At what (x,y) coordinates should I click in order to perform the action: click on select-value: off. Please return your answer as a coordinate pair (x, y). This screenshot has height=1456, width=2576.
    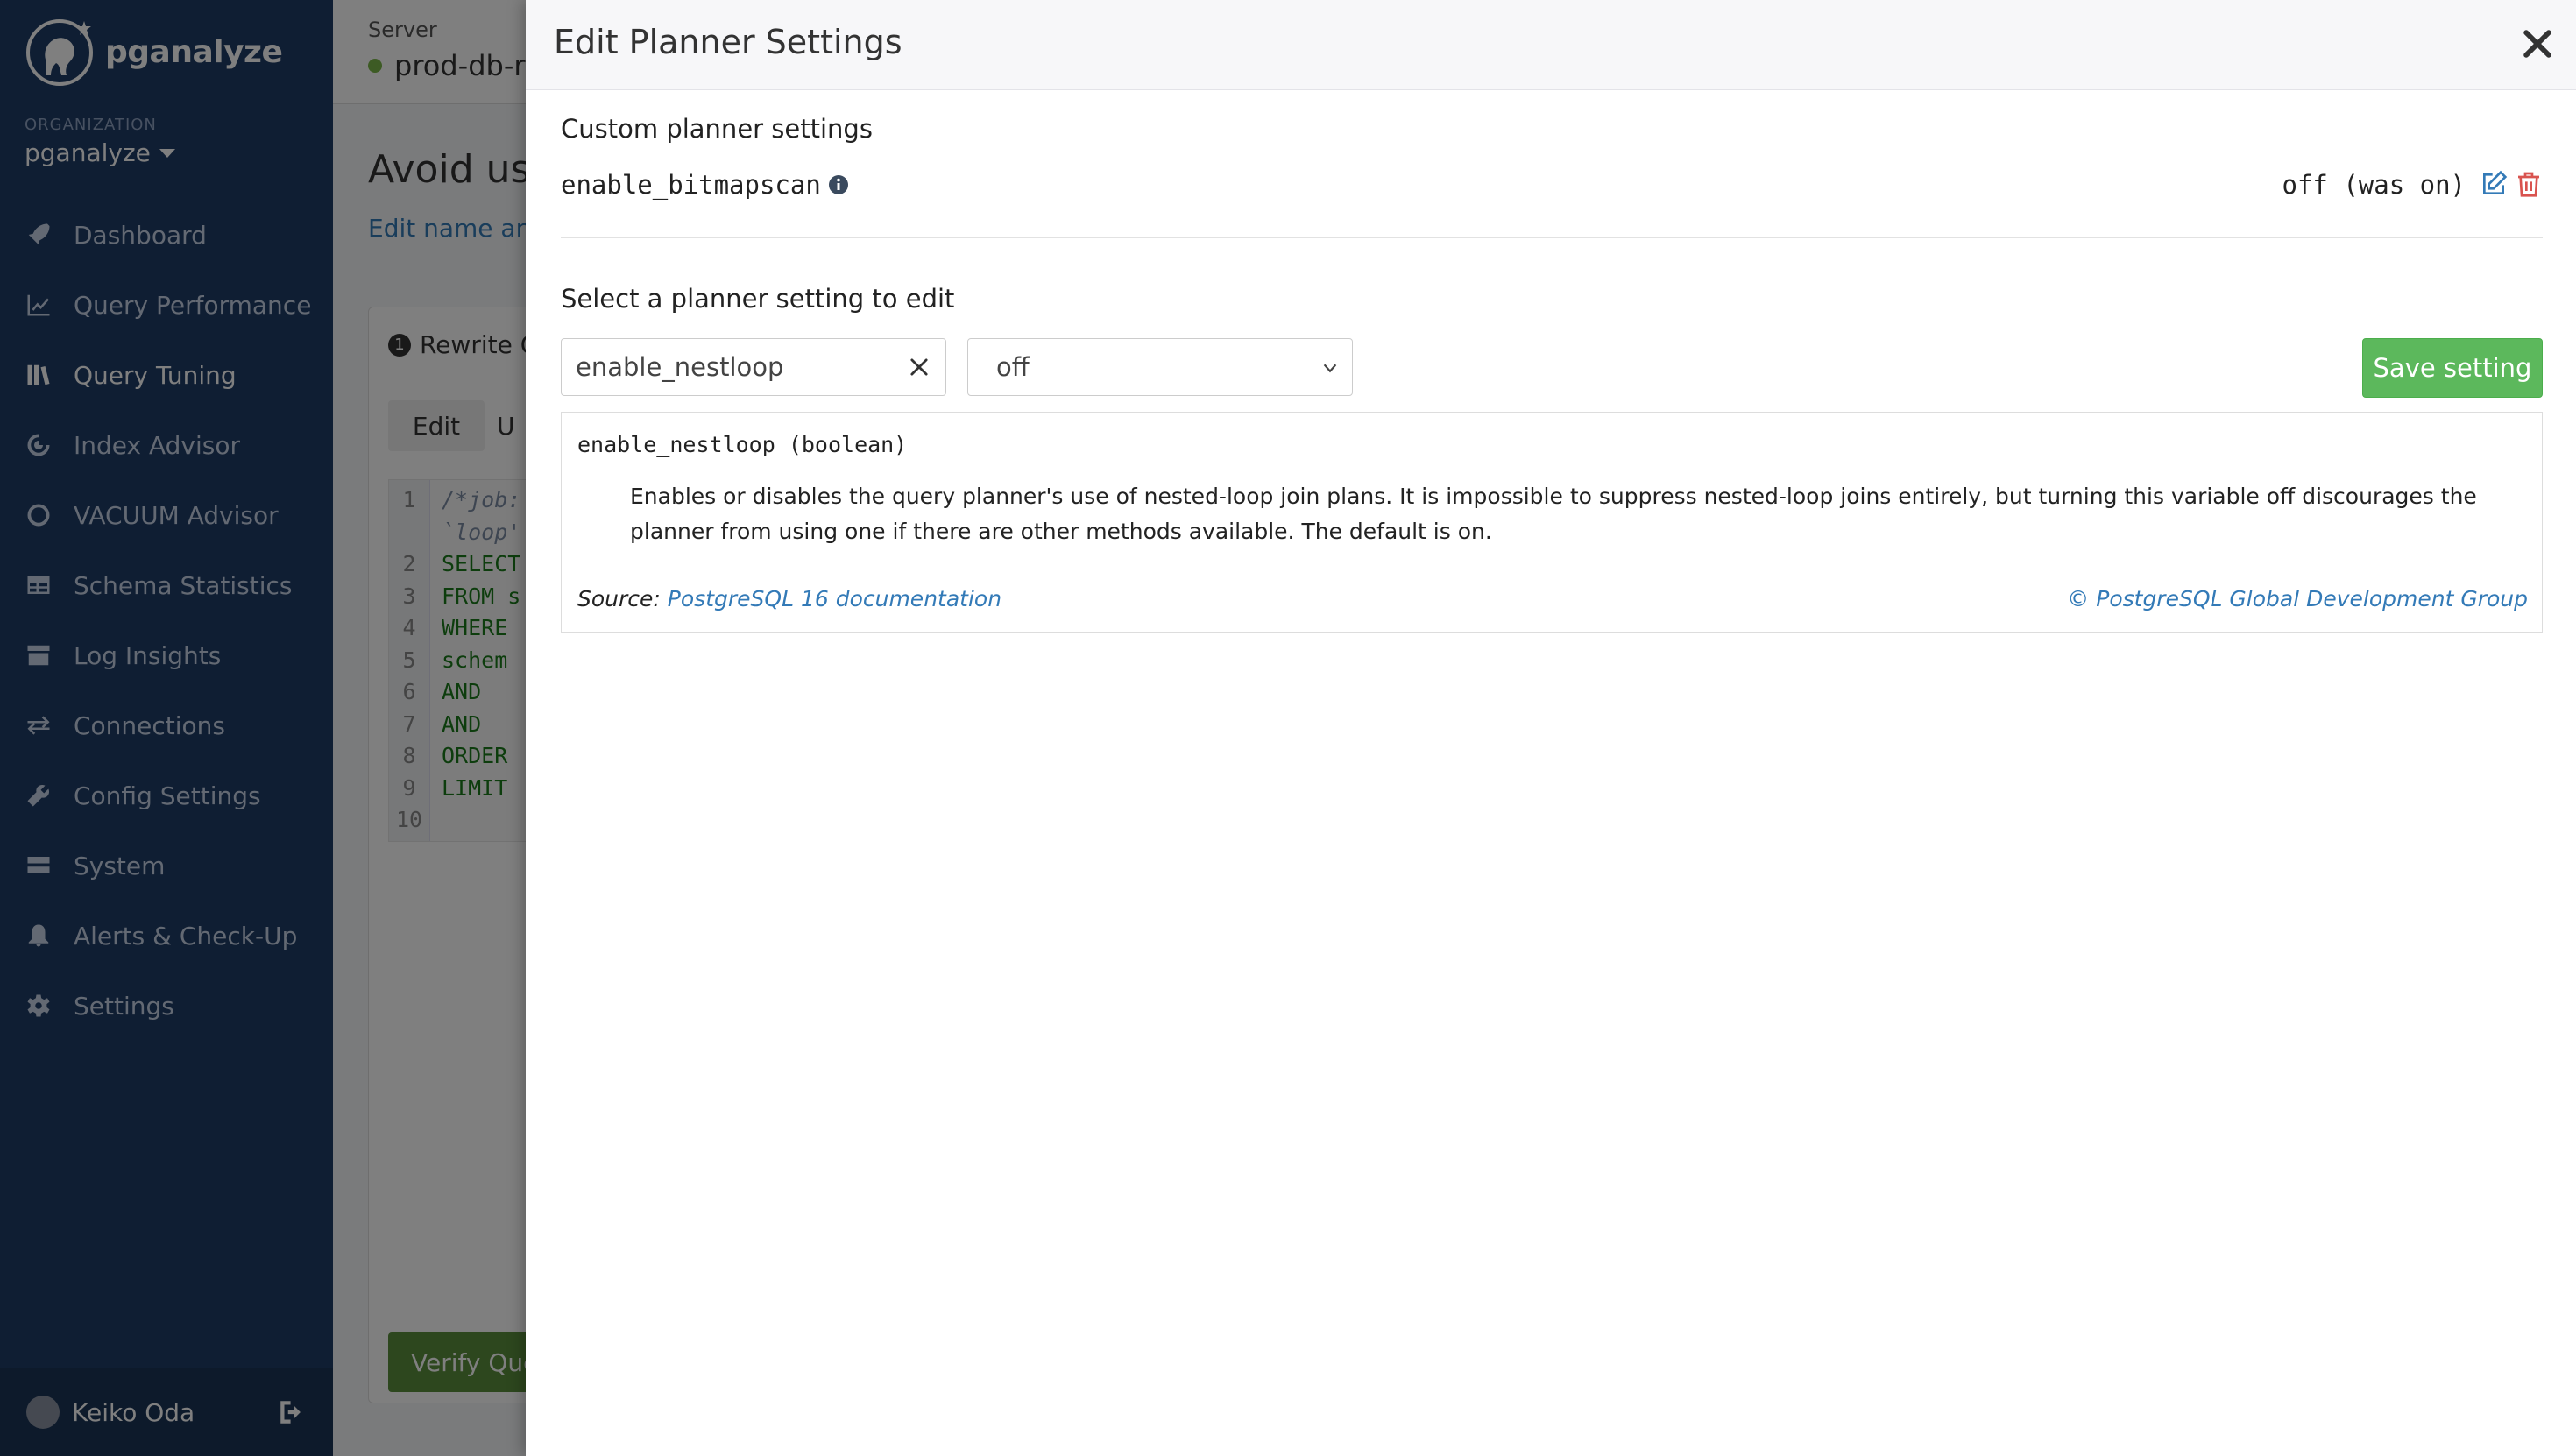
    Looking at the image, I should click on (1013, 367).